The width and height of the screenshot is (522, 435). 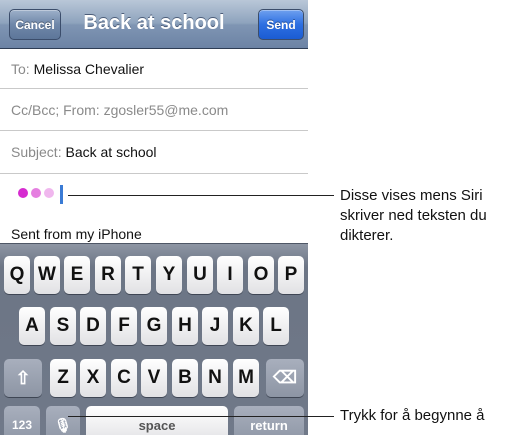 I want to click on key-s: S, so click(x=63, y=326).